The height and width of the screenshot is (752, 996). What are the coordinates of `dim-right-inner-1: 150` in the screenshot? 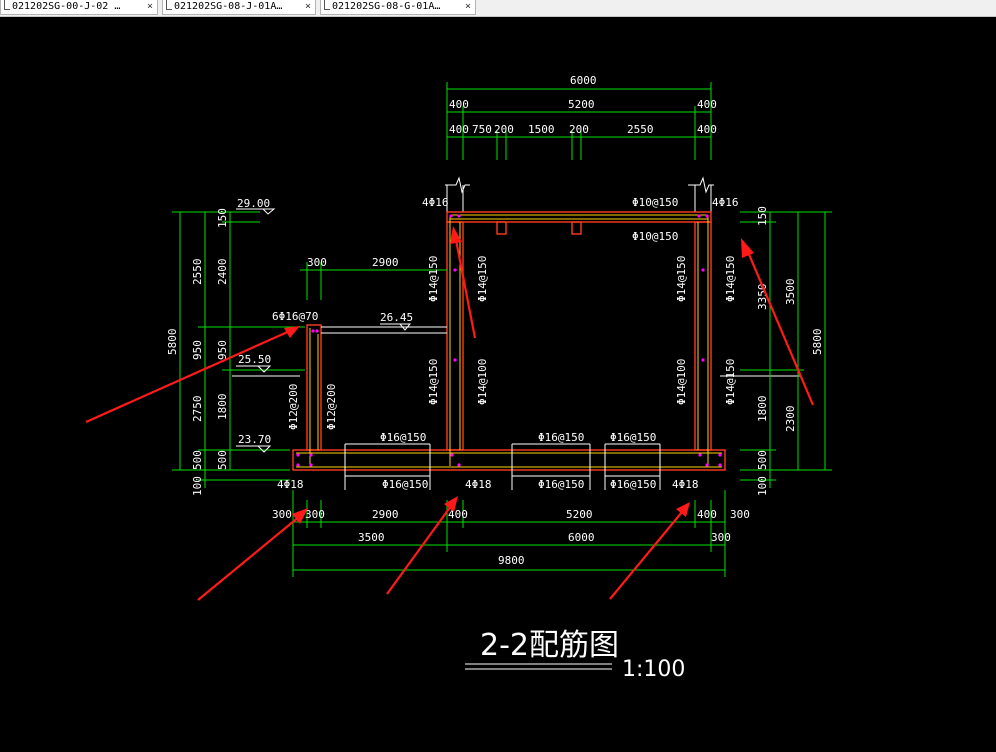 It's located at (762, 216).